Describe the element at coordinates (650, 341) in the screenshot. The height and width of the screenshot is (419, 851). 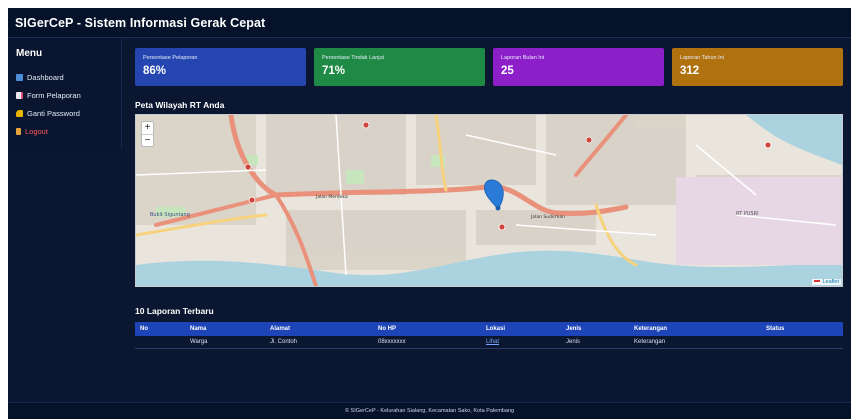
I see `cell-keterangan: Keterangan` at that location.